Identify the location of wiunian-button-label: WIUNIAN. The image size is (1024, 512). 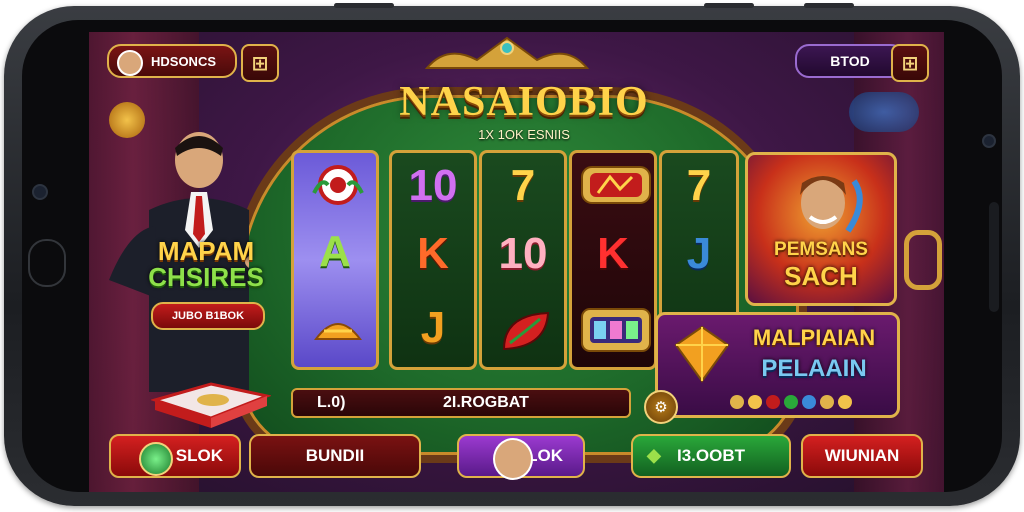
(862, 455).